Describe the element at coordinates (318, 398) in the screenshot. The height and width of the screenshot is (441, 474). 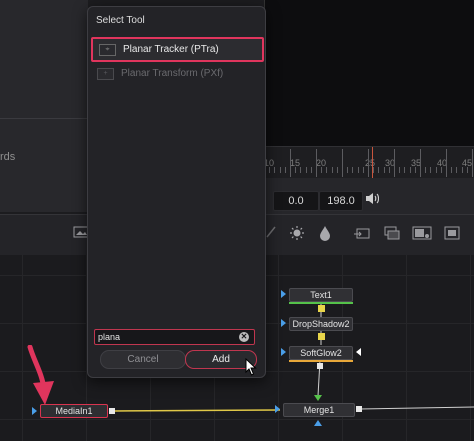
I see `node-foreground-input-icon` at that location.